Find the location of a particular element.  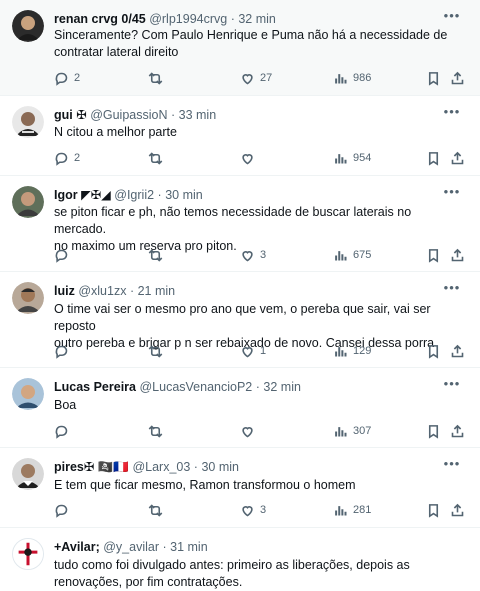

action-bar: 307 is located at coordinates (260, 431).